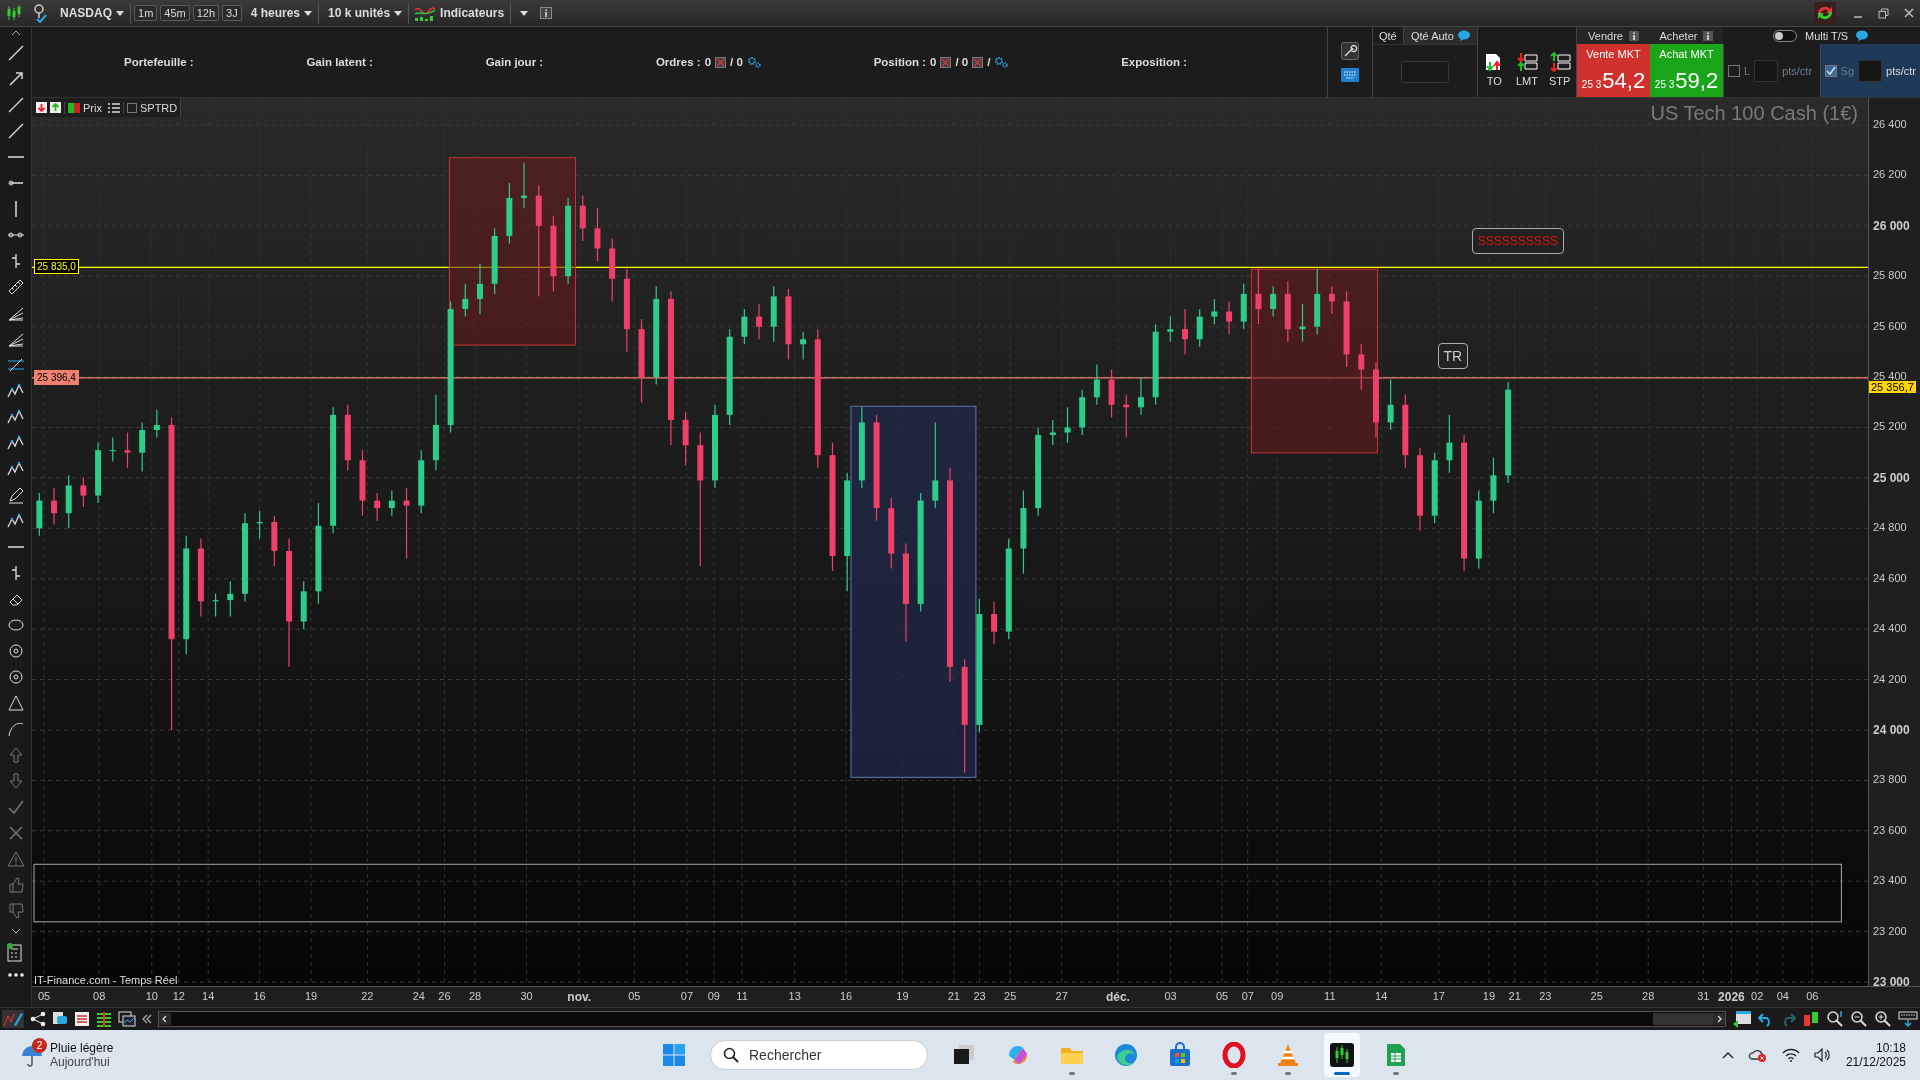 The width and height of the screenshot is (1920, 1080). I want to click on interval-button: 12h, so click(206, 13).